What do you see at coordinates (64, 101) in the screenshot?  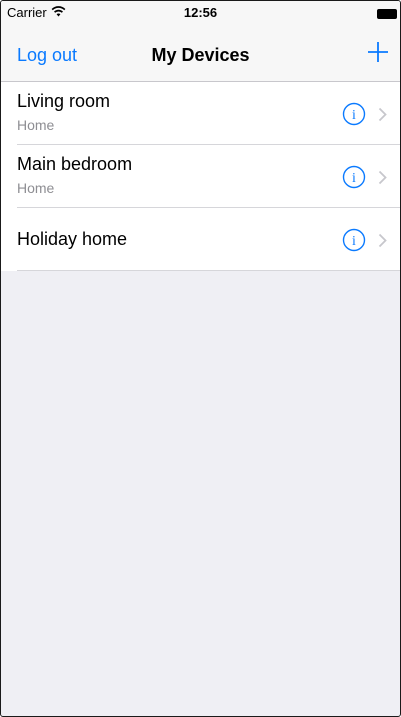 I see `device-name: Living room` at bounding box center [64, 101].